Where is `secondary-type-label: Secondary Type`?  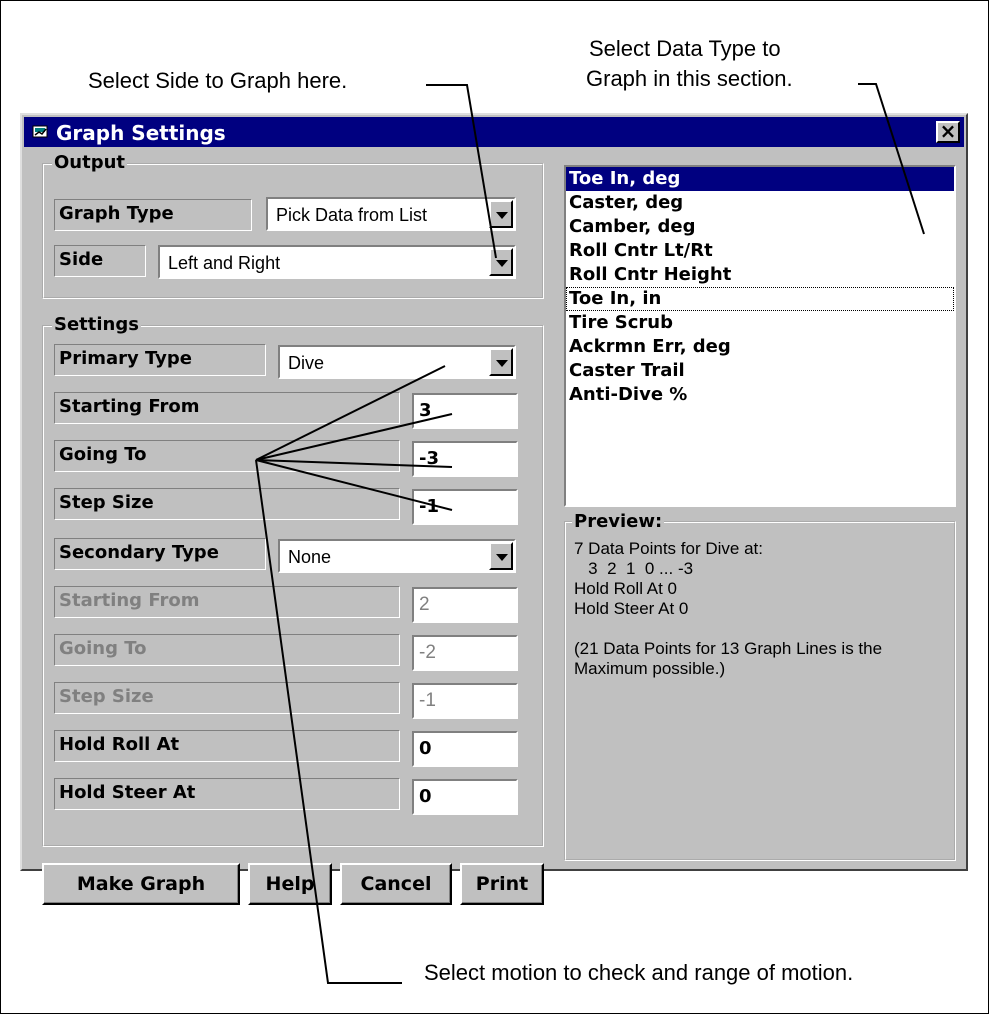 secondary-type-label: Secondary Type is located at coordinates (160, 554).